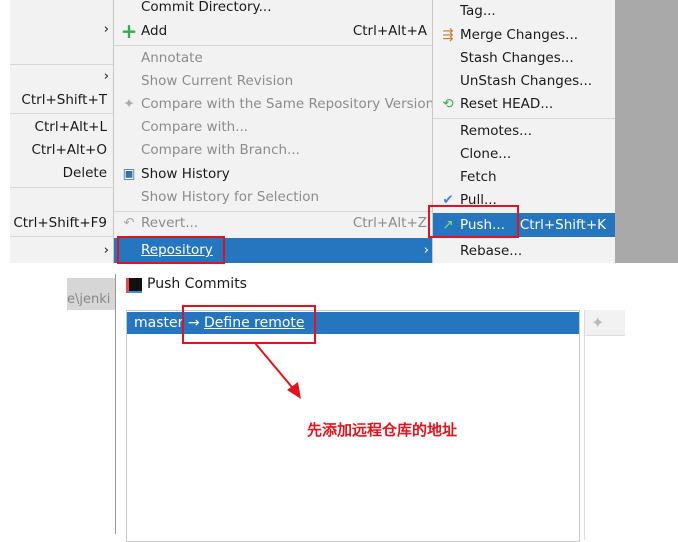 The image size is (678, 542). Describe the element at coordinates (382, 430) in the screenshot. I see `annotation-text: 先添加远程仓库的地址` at that location.